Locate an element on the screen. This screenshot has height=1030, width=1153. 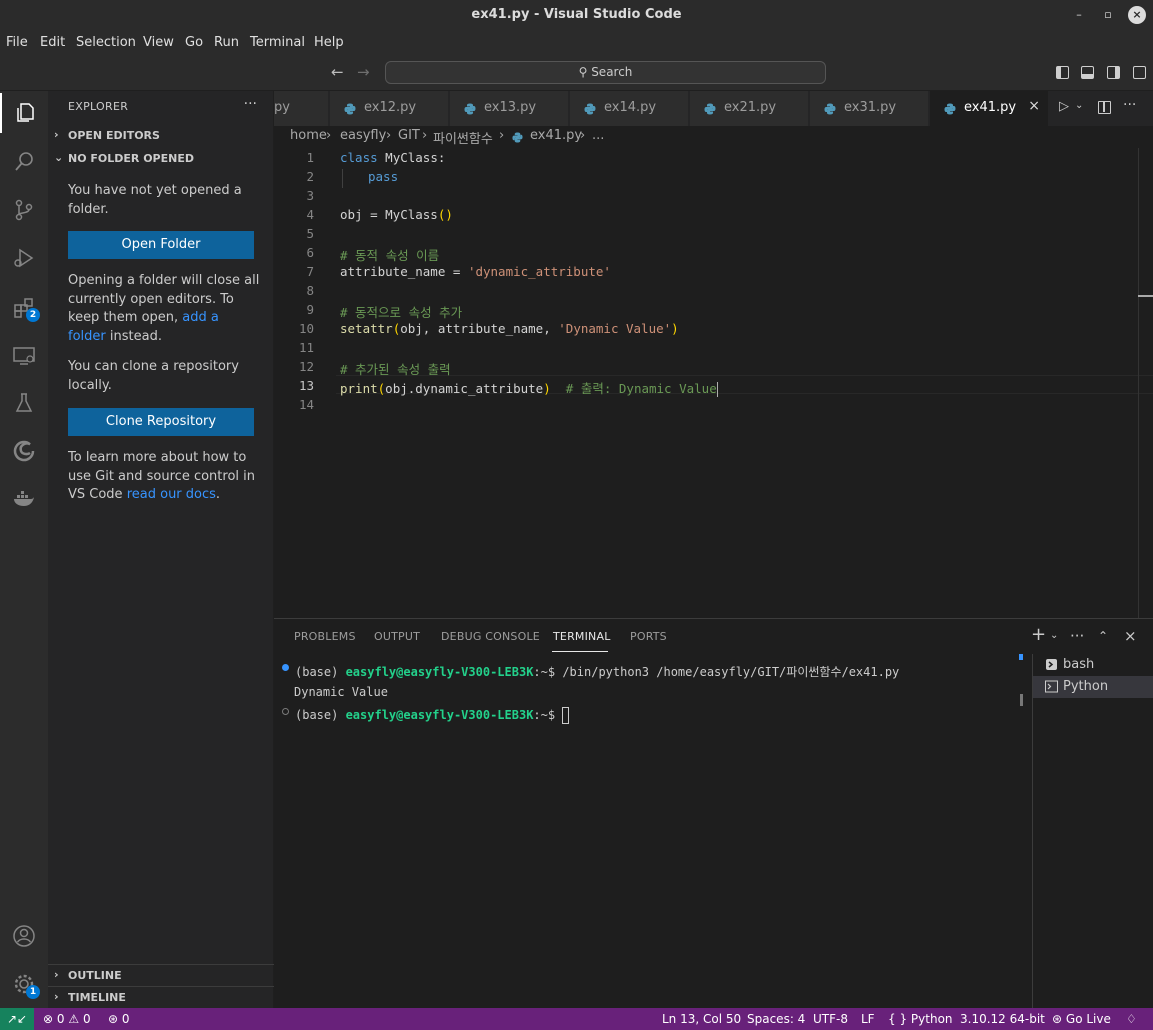
timeline-section: › TIMELINE is located at coordinates (161, 997).